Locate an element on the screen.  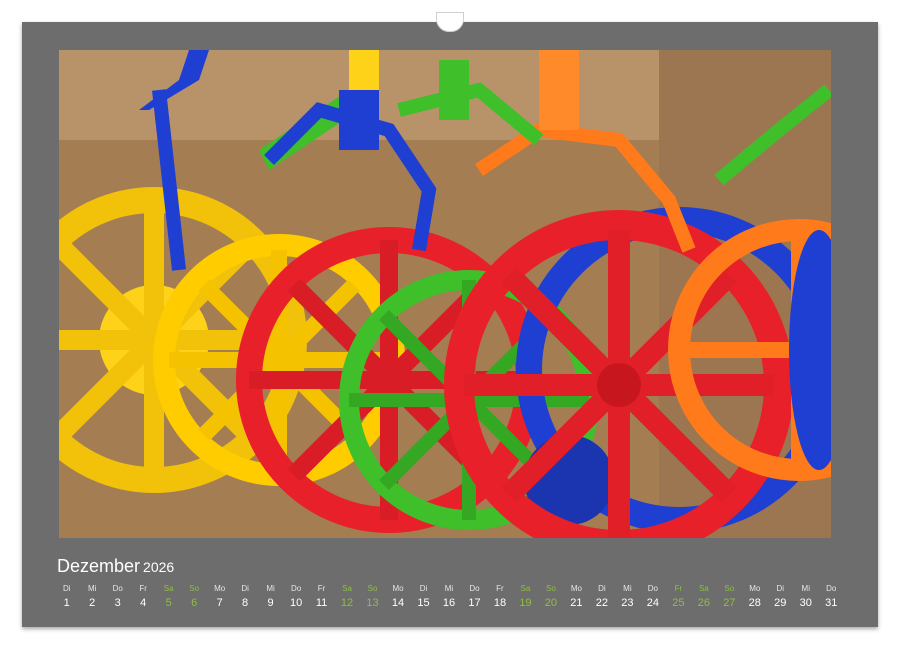
day-number: 4 is located at coordinates (143, 603).